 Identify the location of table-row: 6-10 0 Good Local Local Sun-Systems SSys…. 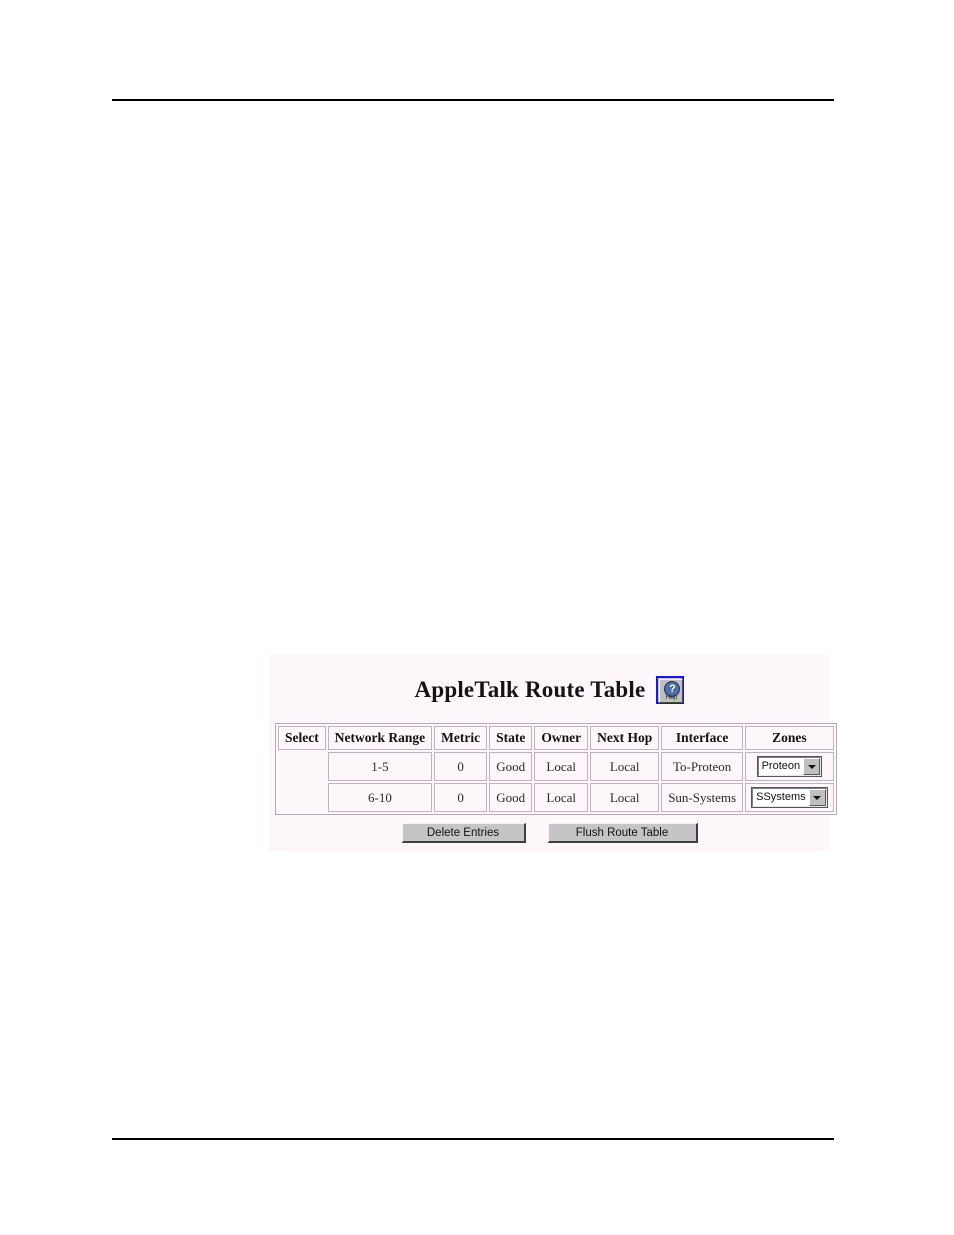
(556, 797).